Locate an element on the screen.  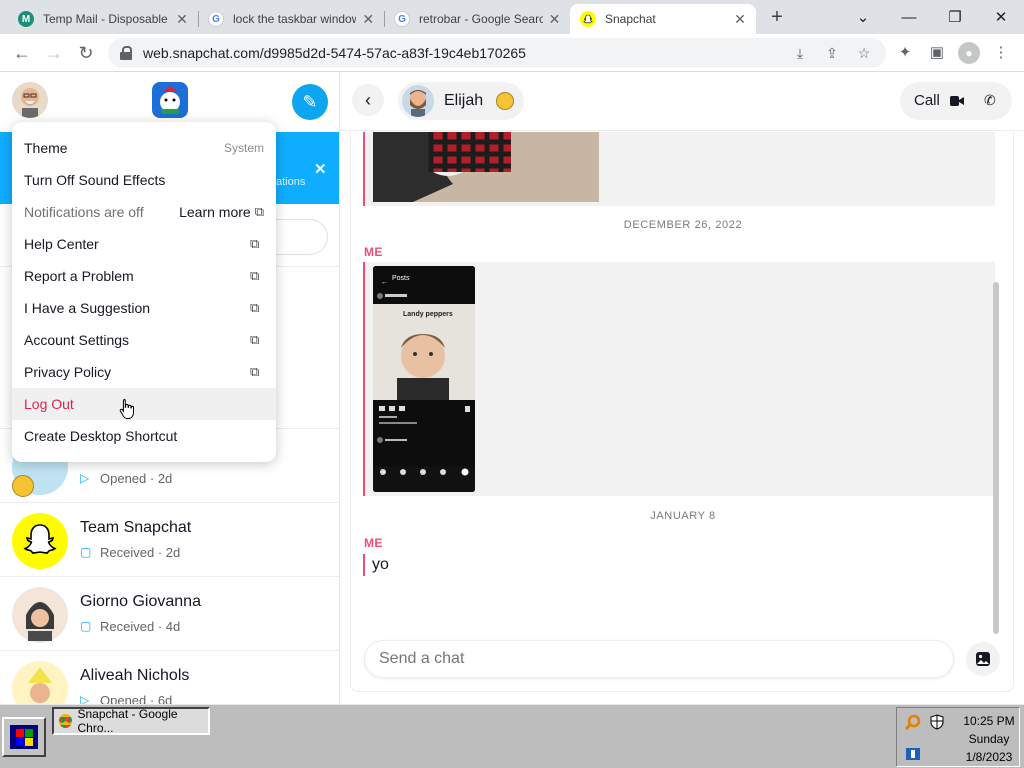
media-message is located at coordinates (679, 169).